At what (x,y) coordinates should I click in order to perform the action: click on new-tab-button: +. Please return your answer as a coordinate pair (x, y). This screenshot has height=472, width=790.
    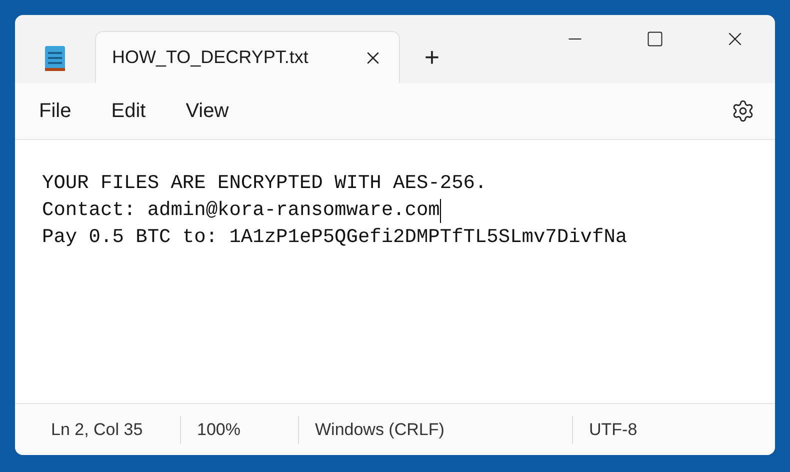
    Looking at the image, I should click on (432, 57).